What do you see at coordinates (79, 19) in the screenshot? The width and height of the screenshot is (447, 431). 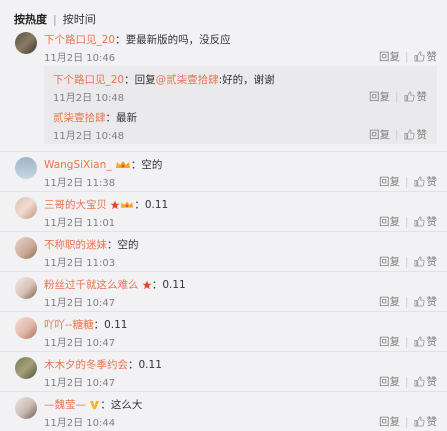 I see `sort-by-time: 按时间` at bounding box center [79, 19].